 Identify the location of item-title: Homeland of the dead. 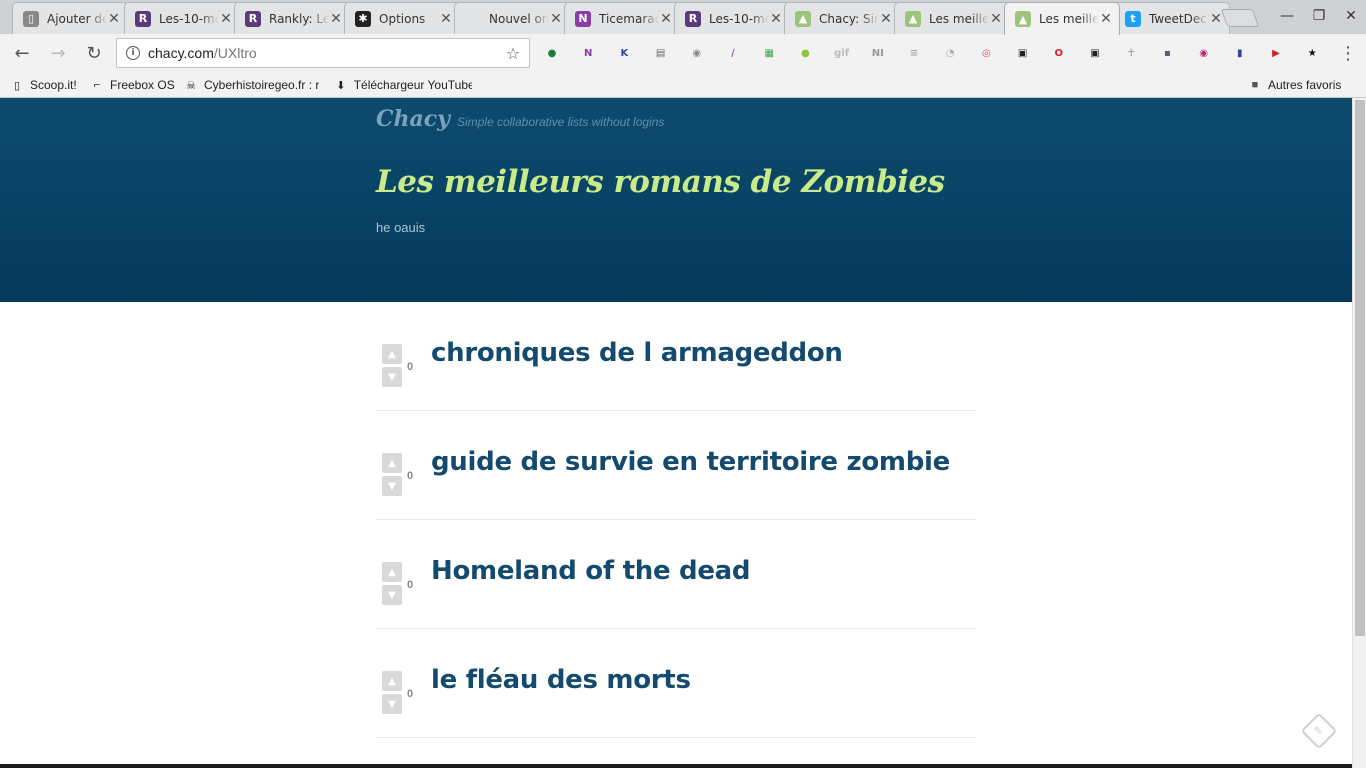
(591, 571).